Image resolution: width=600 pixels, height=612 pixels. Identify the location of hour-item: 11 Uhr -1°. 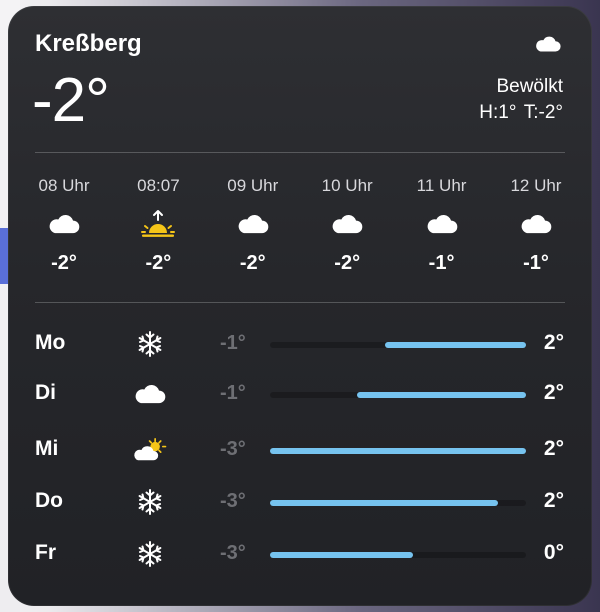
(442, 225).